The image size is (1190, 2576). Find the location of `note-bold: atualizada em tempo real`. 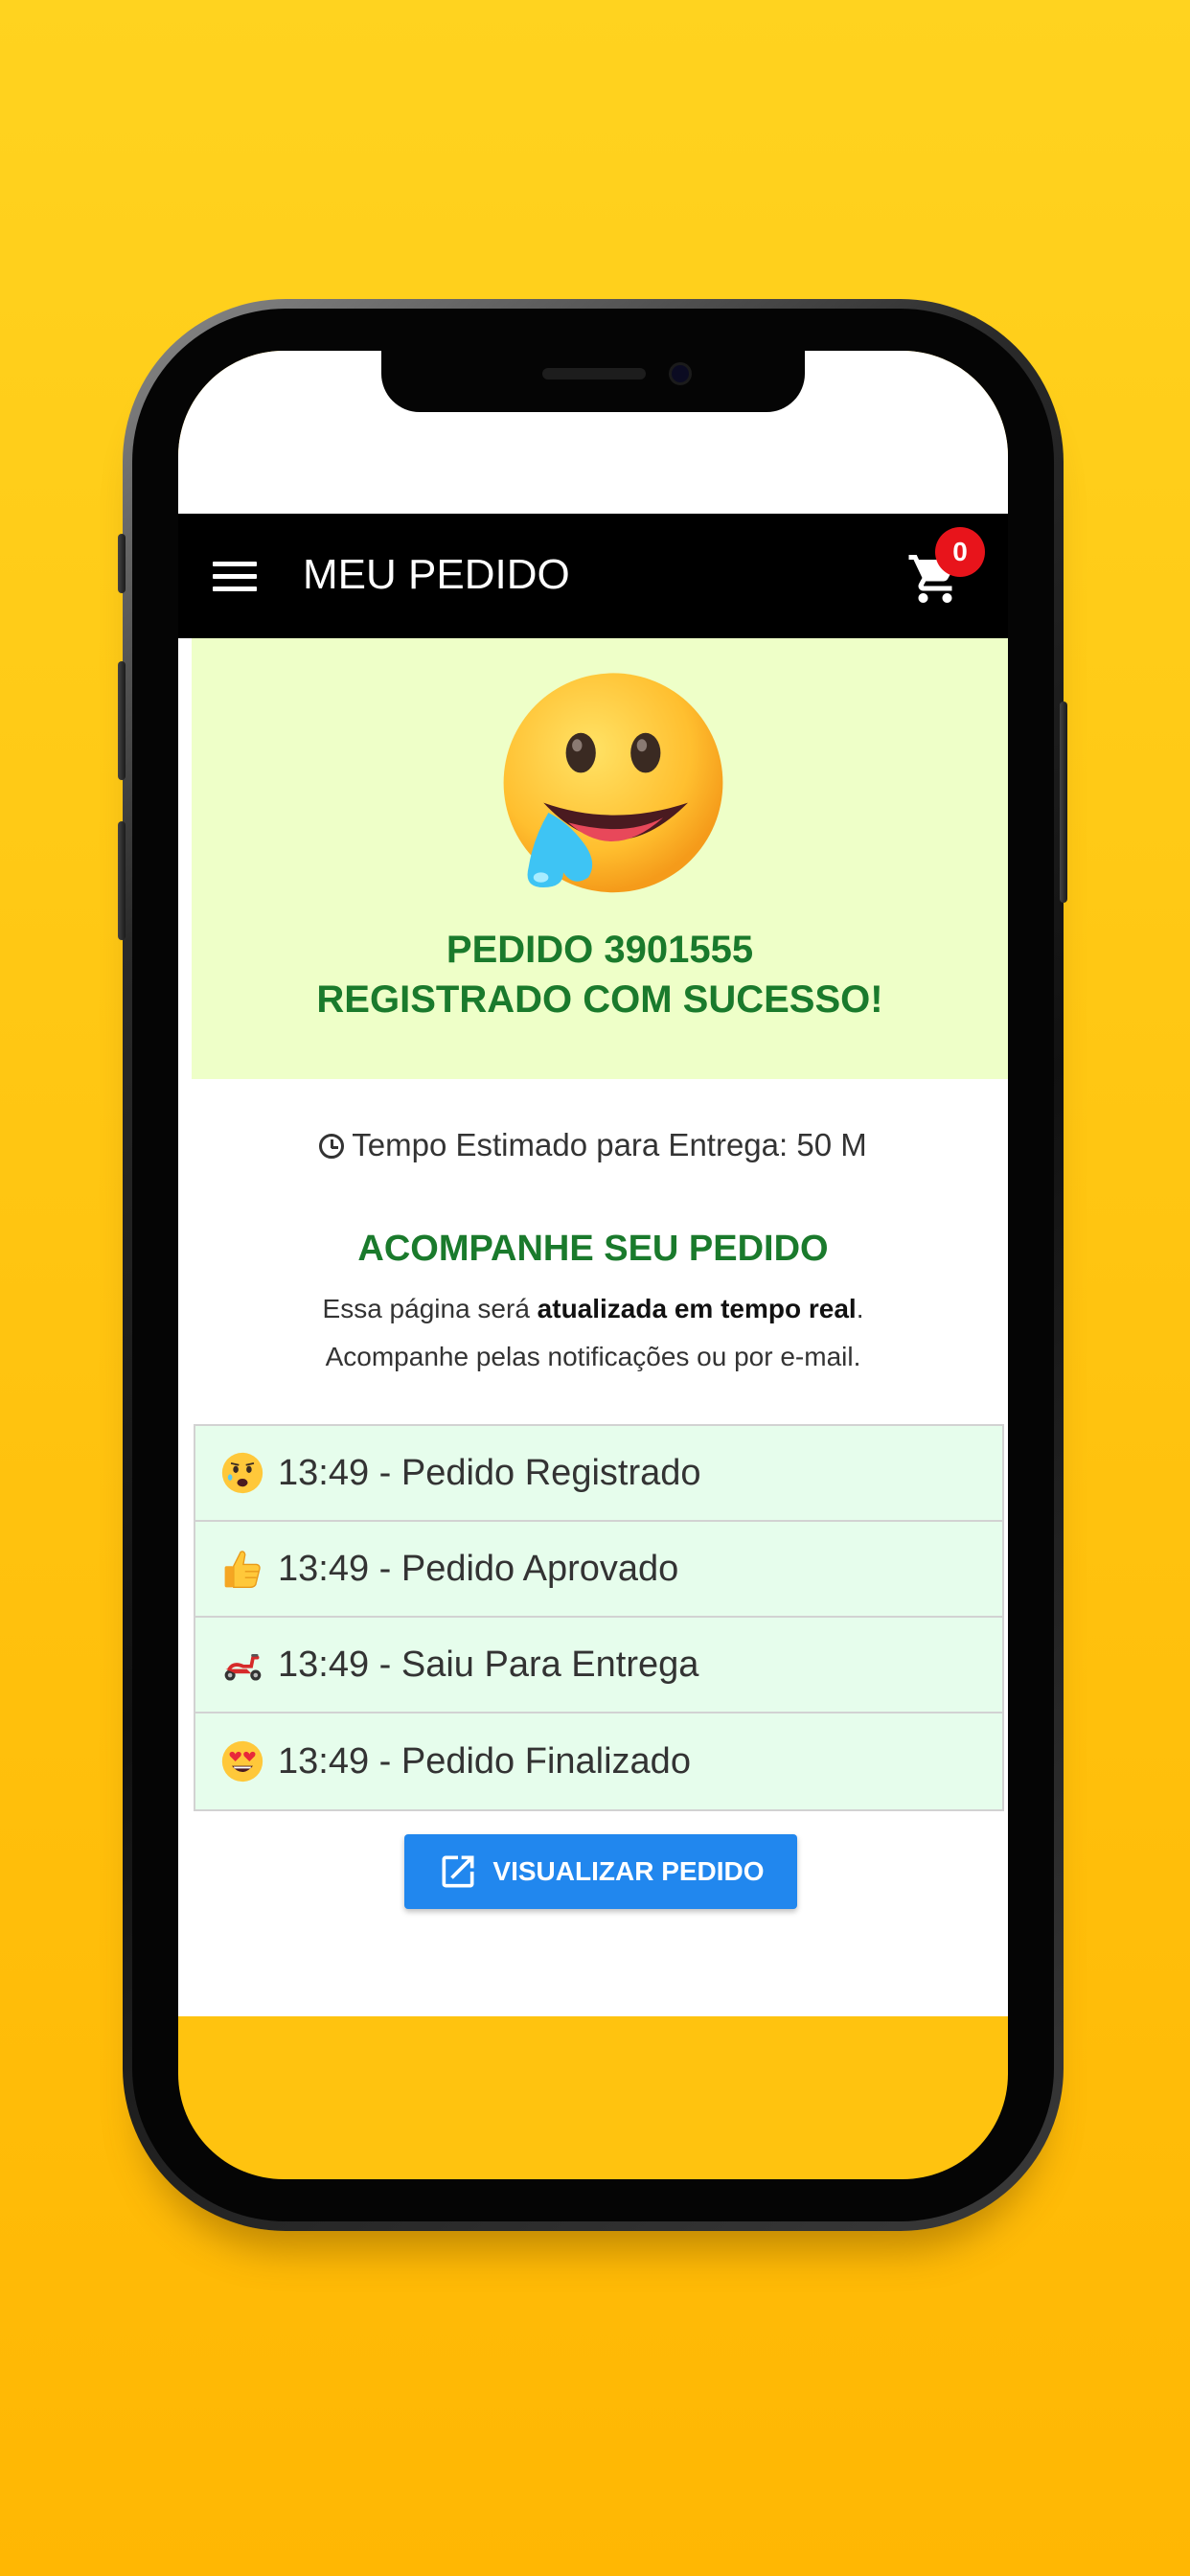

note-bold: atualizada em tempo real is located at coordinates (697, 1308).